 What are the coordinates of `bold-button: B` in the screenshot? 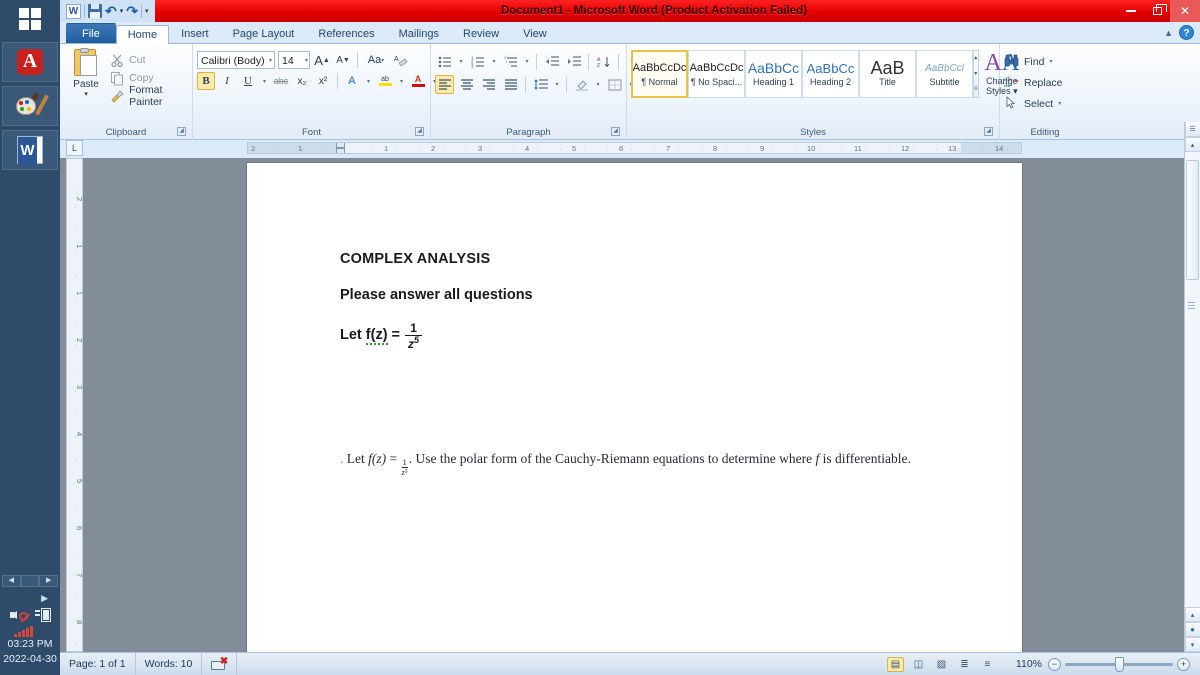 It's located at (206, 81).